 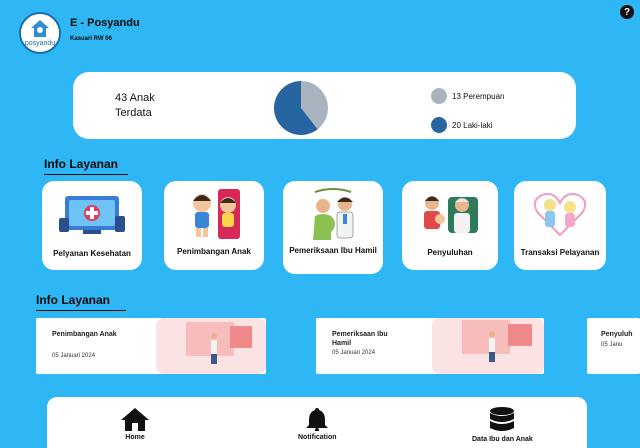 What do you see at coordinates (301, 108) in the screenshot?
I see `gender-pie-chart` at bounding box center [301, 108].